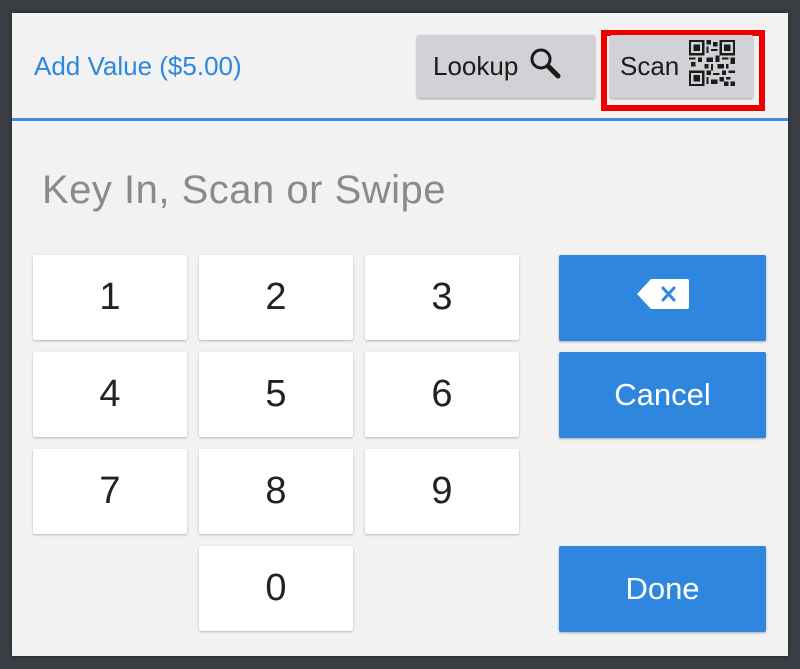 The image size is (800, 669). I want to click on key-5: 5, so click(276, 394).